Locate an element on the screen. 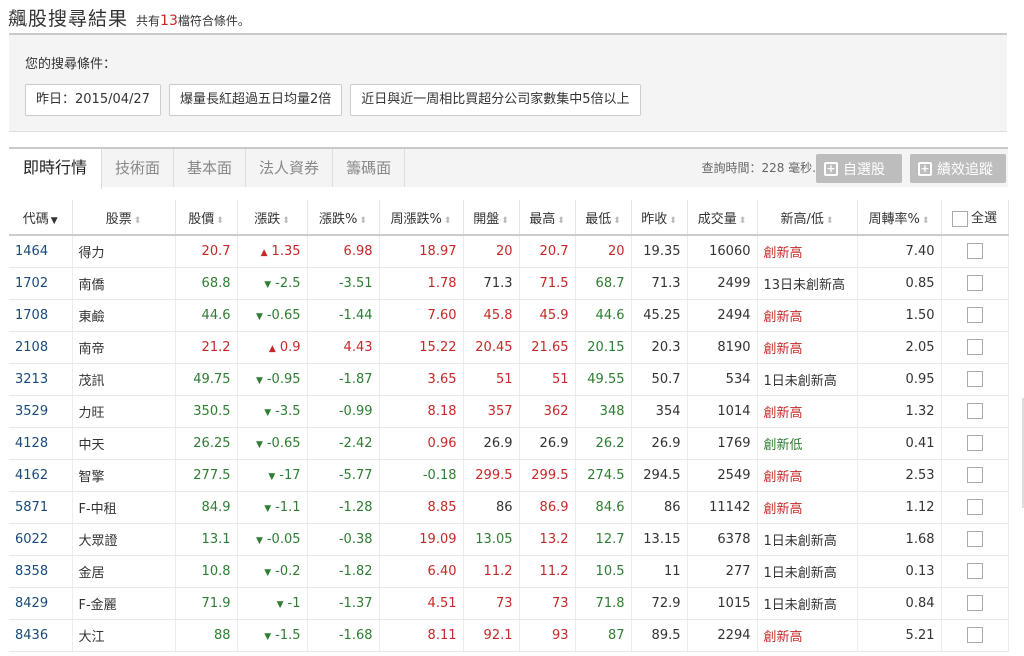 The width and height of the screenshot is (1024, 656). col-header-high-low: 新高/低 ⬍ is located at coordinates (807, 218).